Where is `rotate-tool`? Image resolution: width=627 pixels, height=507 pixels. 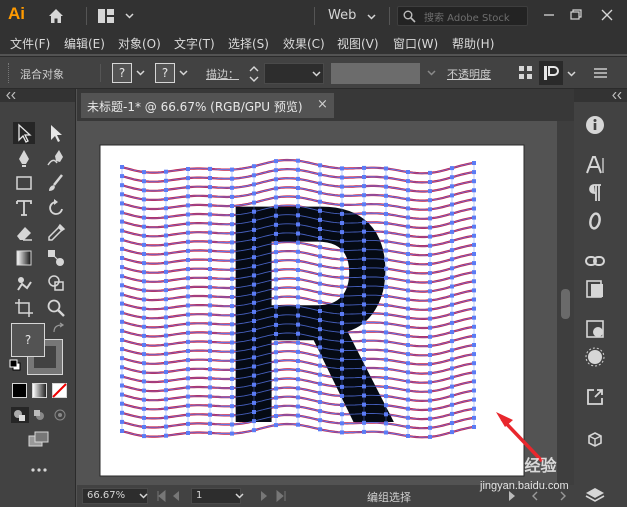 rotate-tool is located at coordinates (56, 208).